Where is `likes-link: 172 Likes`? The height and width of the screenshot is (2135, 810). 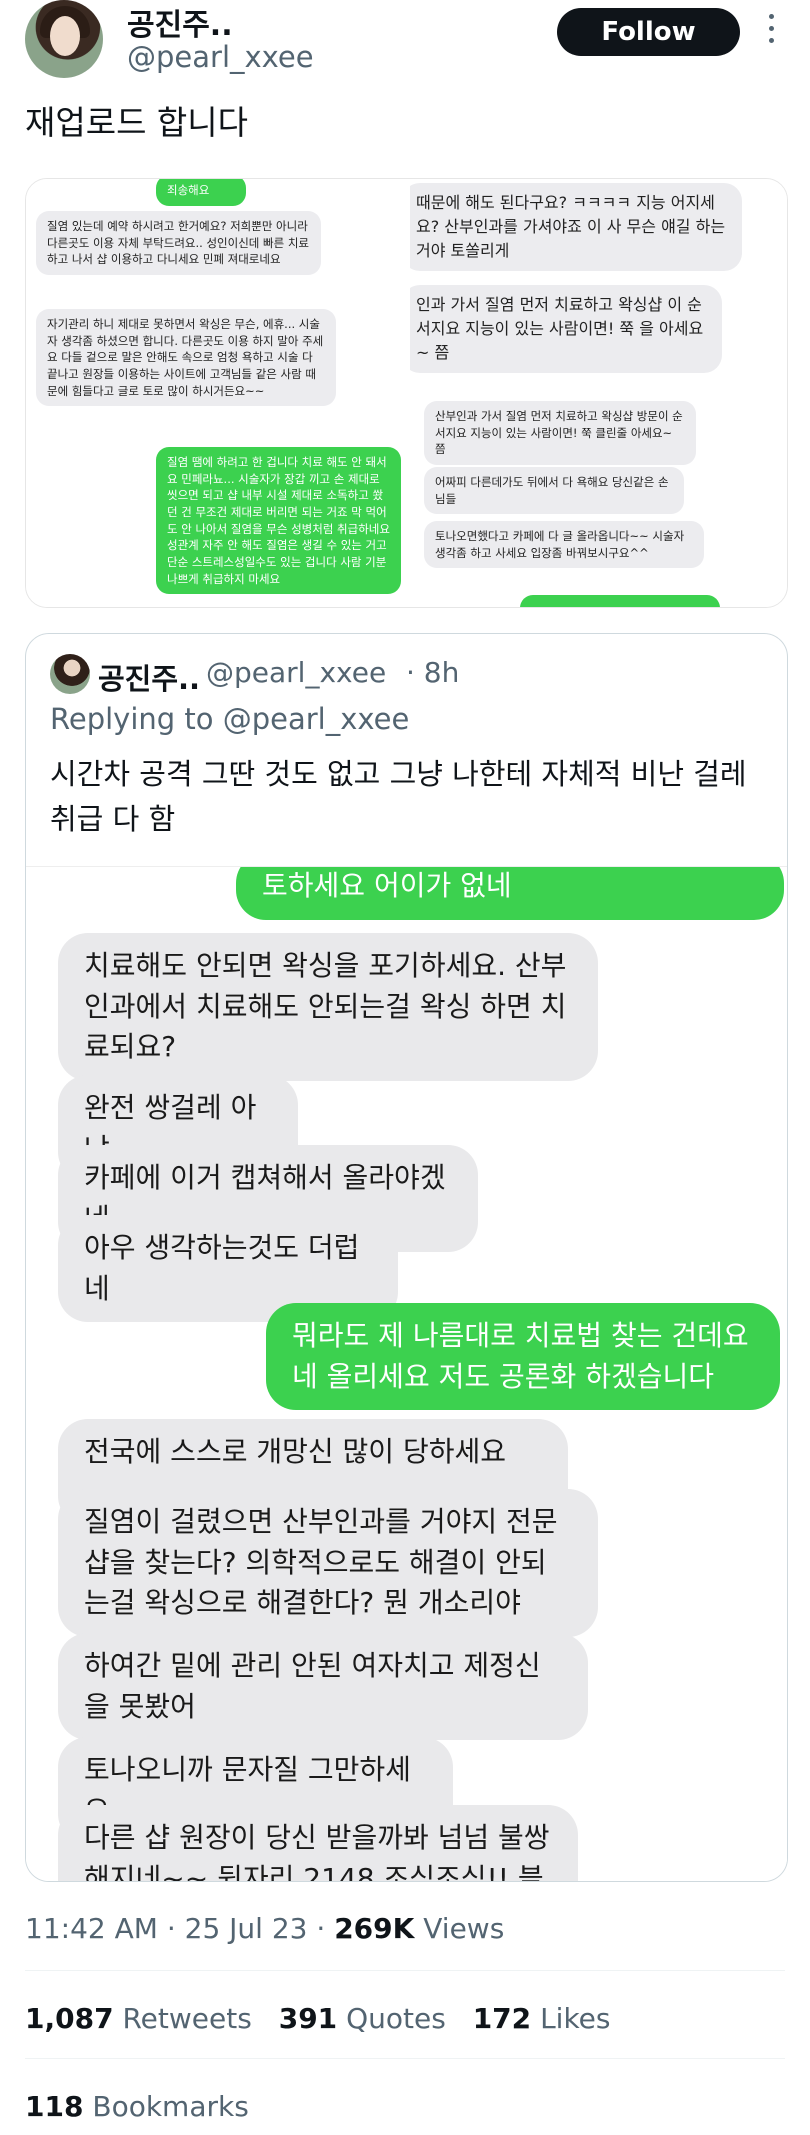
likes-link: 172 Likes is located at coordinates (542, 2018).